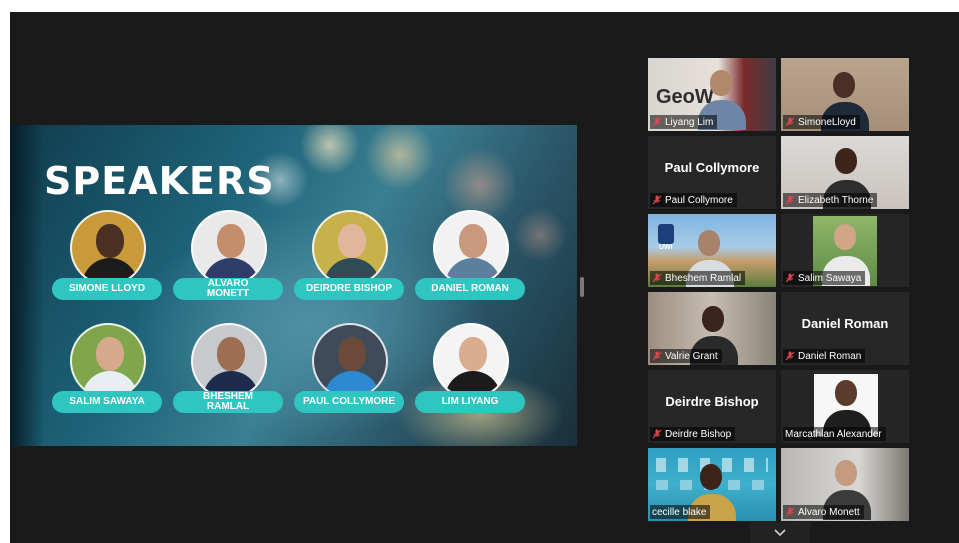 This screenshot has width=959, height=543. What do you see at coordinates (829, 512) in the screenshot?
I see `participant-name: Alvaro Monett` at bounding box center [829, 512].